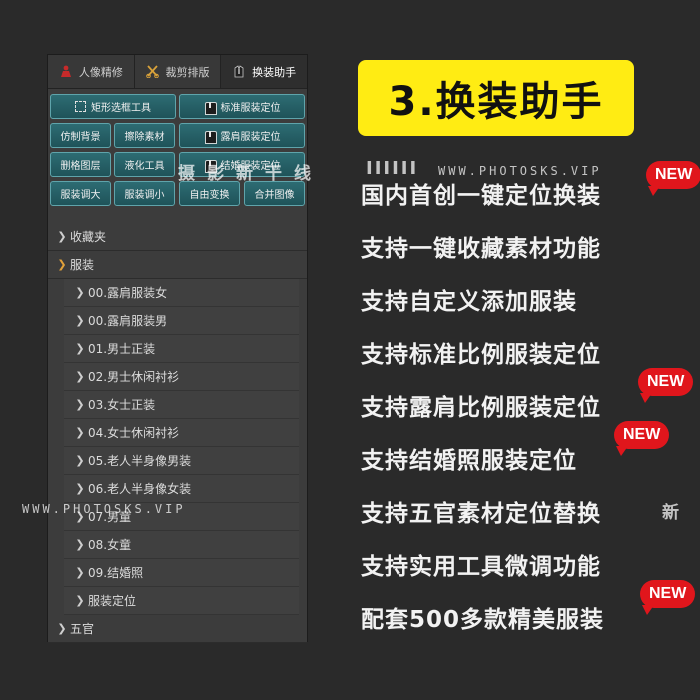 The image size is (700, 700). Describe the element at coordinates (80, 106) in the screenshot. I see `rect-select-icon` at that location.